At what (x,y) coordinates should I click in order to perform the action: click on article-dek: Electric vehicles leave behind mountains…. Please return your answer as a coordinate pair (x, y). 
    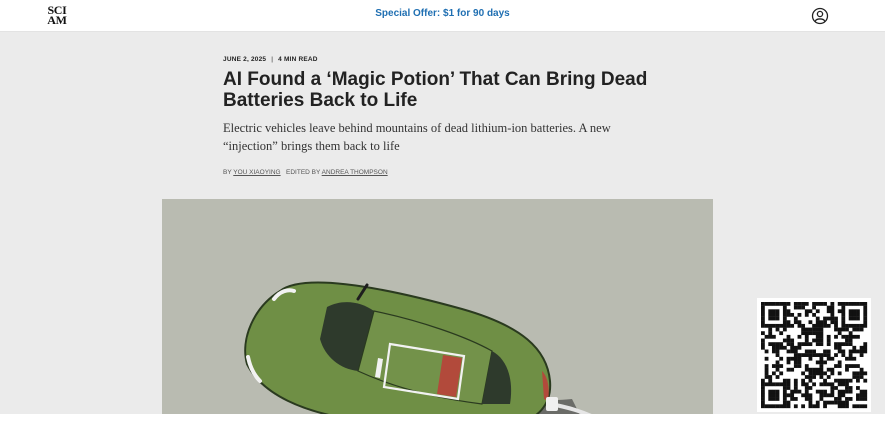
    Looking at the image, I should click on (417, 137).